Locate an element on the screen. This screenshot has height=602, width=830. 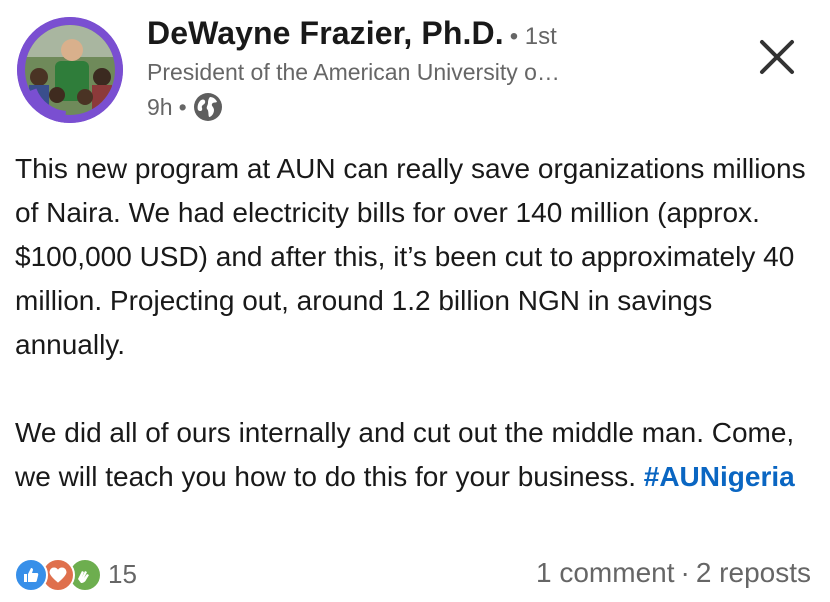
engagement-stats: 1 comment · 2 reposts is located at coordinates (673, 573).